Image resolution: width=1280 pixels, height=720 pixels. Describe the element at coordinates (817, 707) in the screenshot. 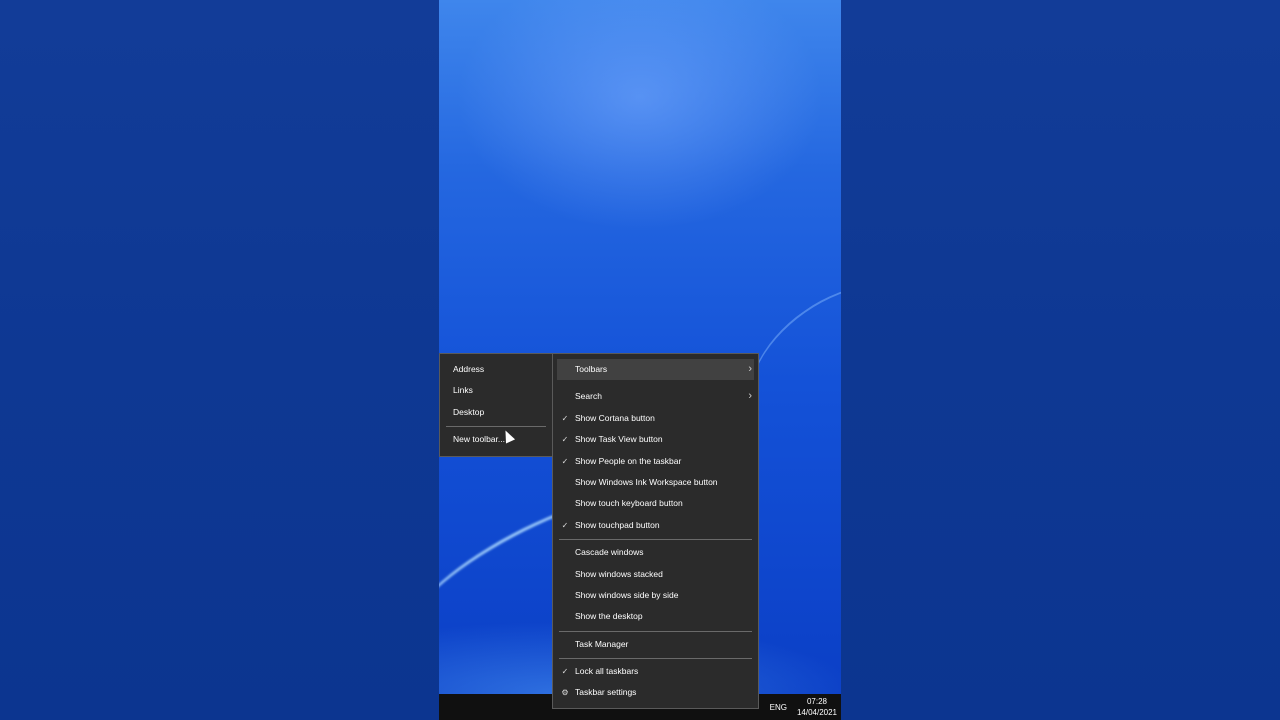

I see `clock: 07:28 14/04/2021` at that location.